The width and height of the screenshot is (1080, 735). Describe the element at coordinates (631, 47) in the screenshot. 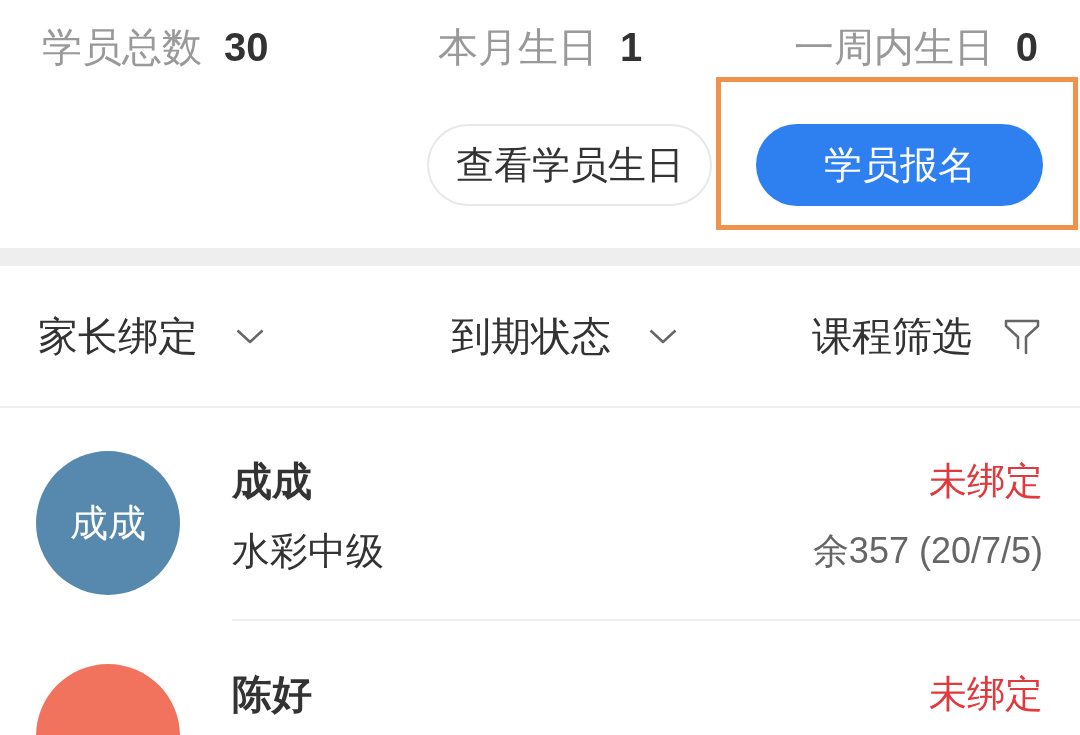

I see `stat-value: 1` at that location.